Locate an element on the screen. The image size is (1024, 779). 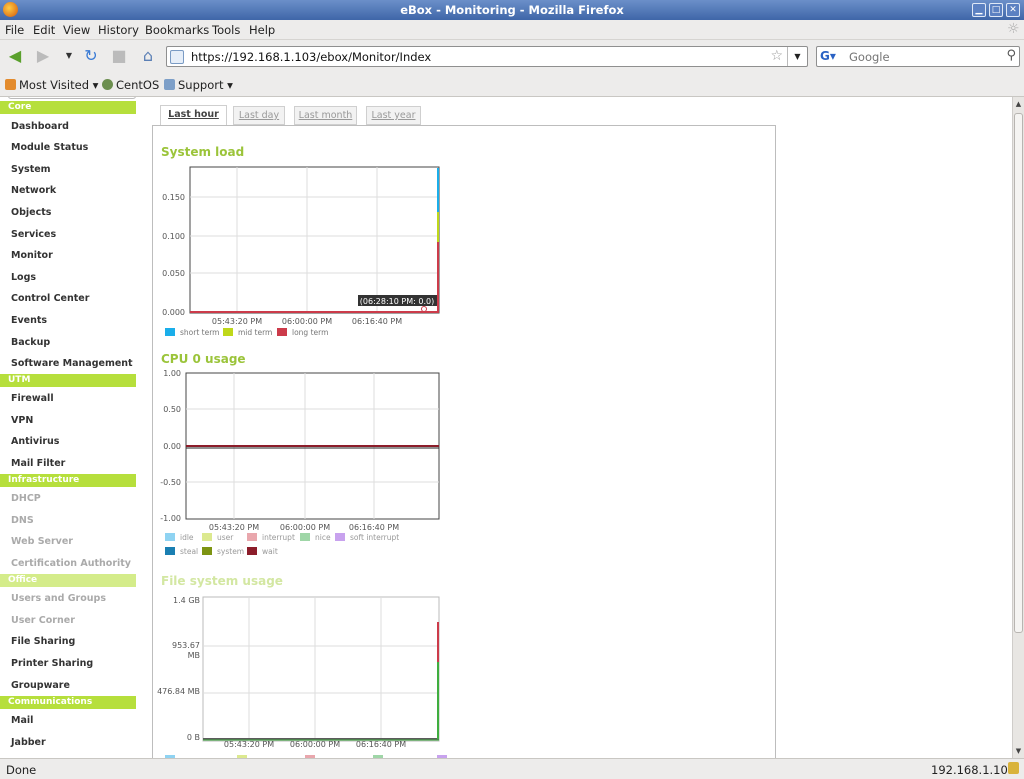
bookmark-support: Support ▾ is located at coordinates (198, 85).